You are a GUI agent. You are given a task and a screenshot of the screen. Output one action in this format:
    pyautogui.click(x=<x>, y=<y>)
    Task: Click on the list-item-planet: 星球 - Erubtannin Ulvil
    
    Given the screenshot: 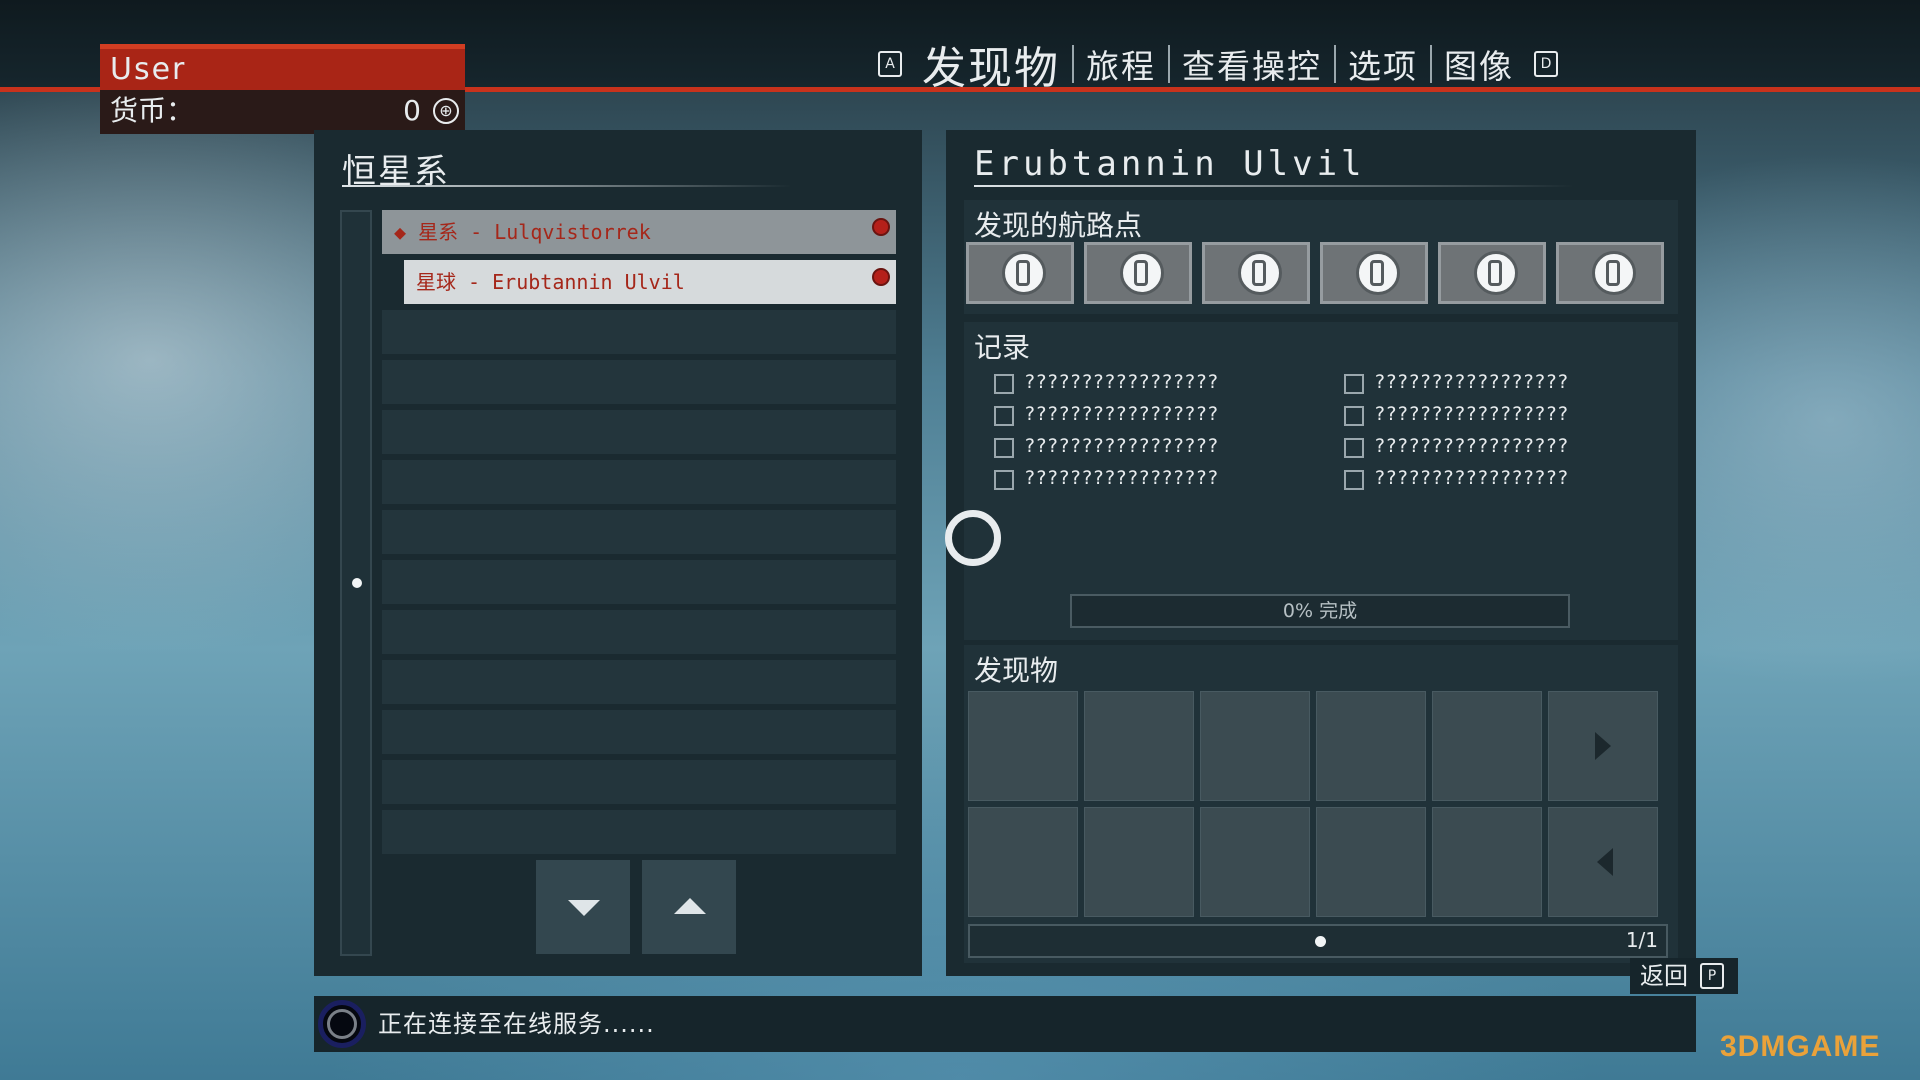 What is the action you would take?
    pyautogui.click(x=650, y=282)
    